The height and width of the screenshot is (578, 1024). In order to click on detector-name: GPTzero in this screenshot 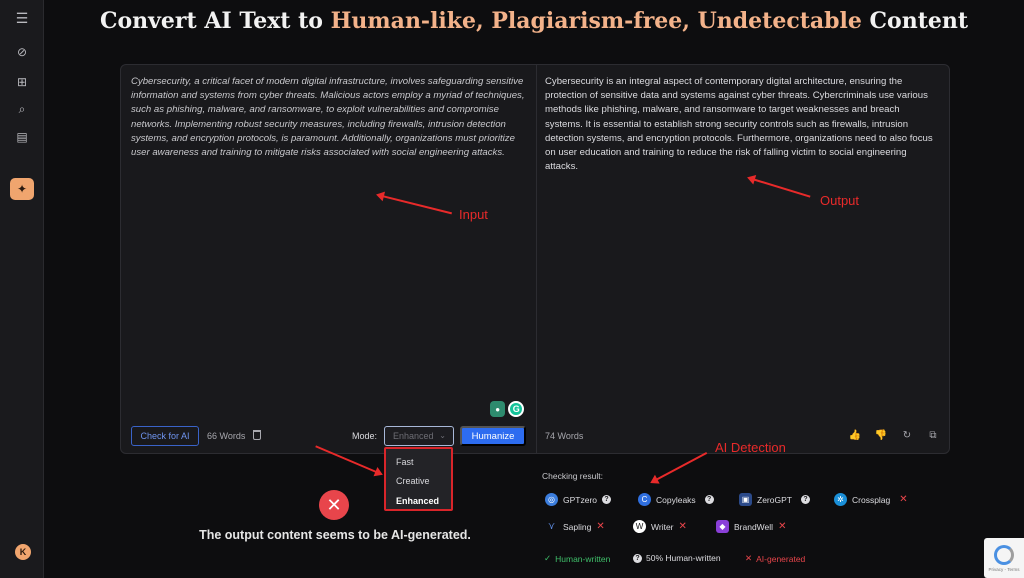, I will do `click(580, 499)`.